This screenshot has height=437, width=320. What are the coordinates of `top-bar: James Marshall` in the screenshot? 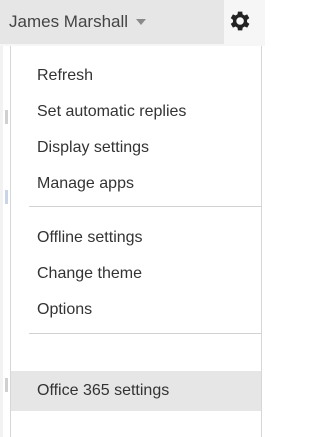 It's located at (132, 23).